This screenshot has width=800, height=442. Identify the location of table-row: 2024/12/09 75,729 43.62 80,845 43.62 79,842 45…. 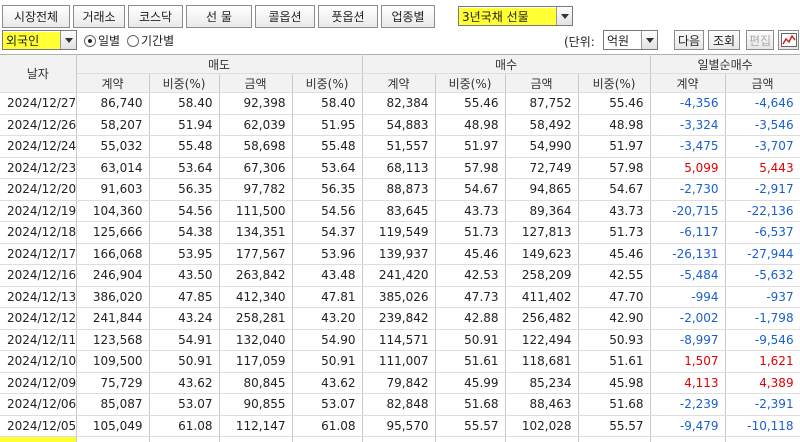
(400, 383).